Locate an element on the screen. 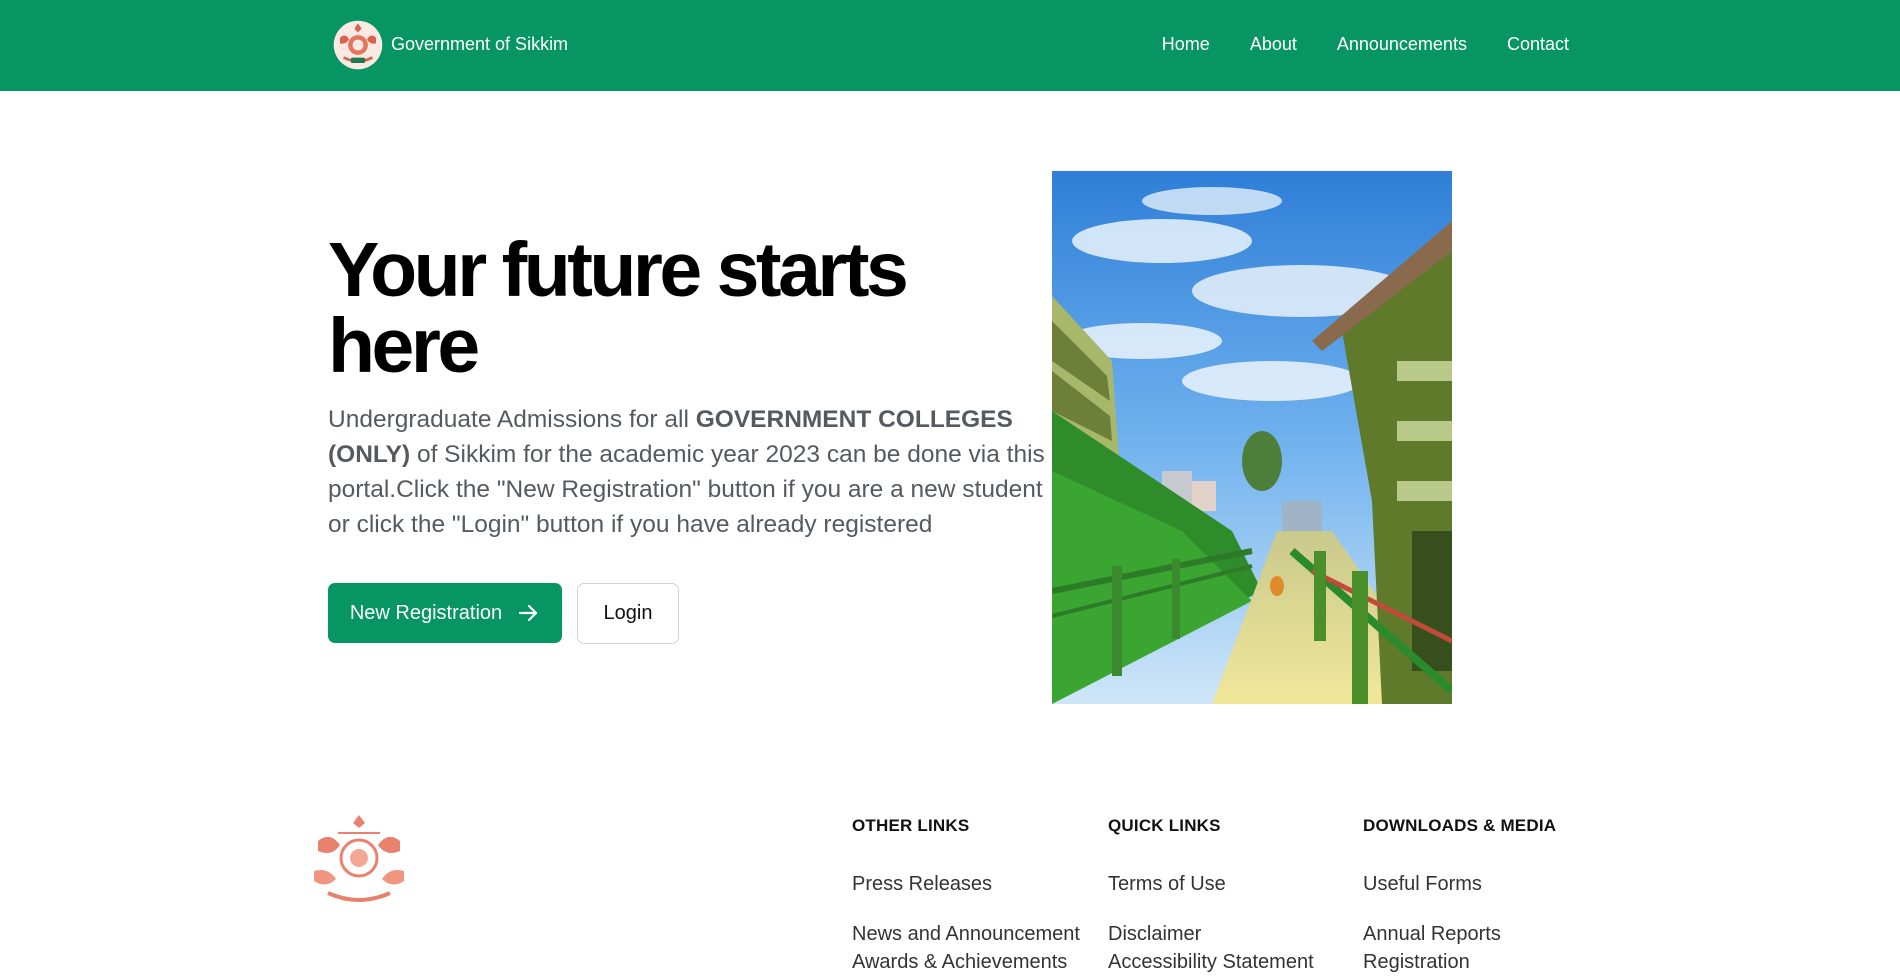 This screenshot has height=976, width=1900. nav-contact: Contact is located at coordinates (1538, 44).